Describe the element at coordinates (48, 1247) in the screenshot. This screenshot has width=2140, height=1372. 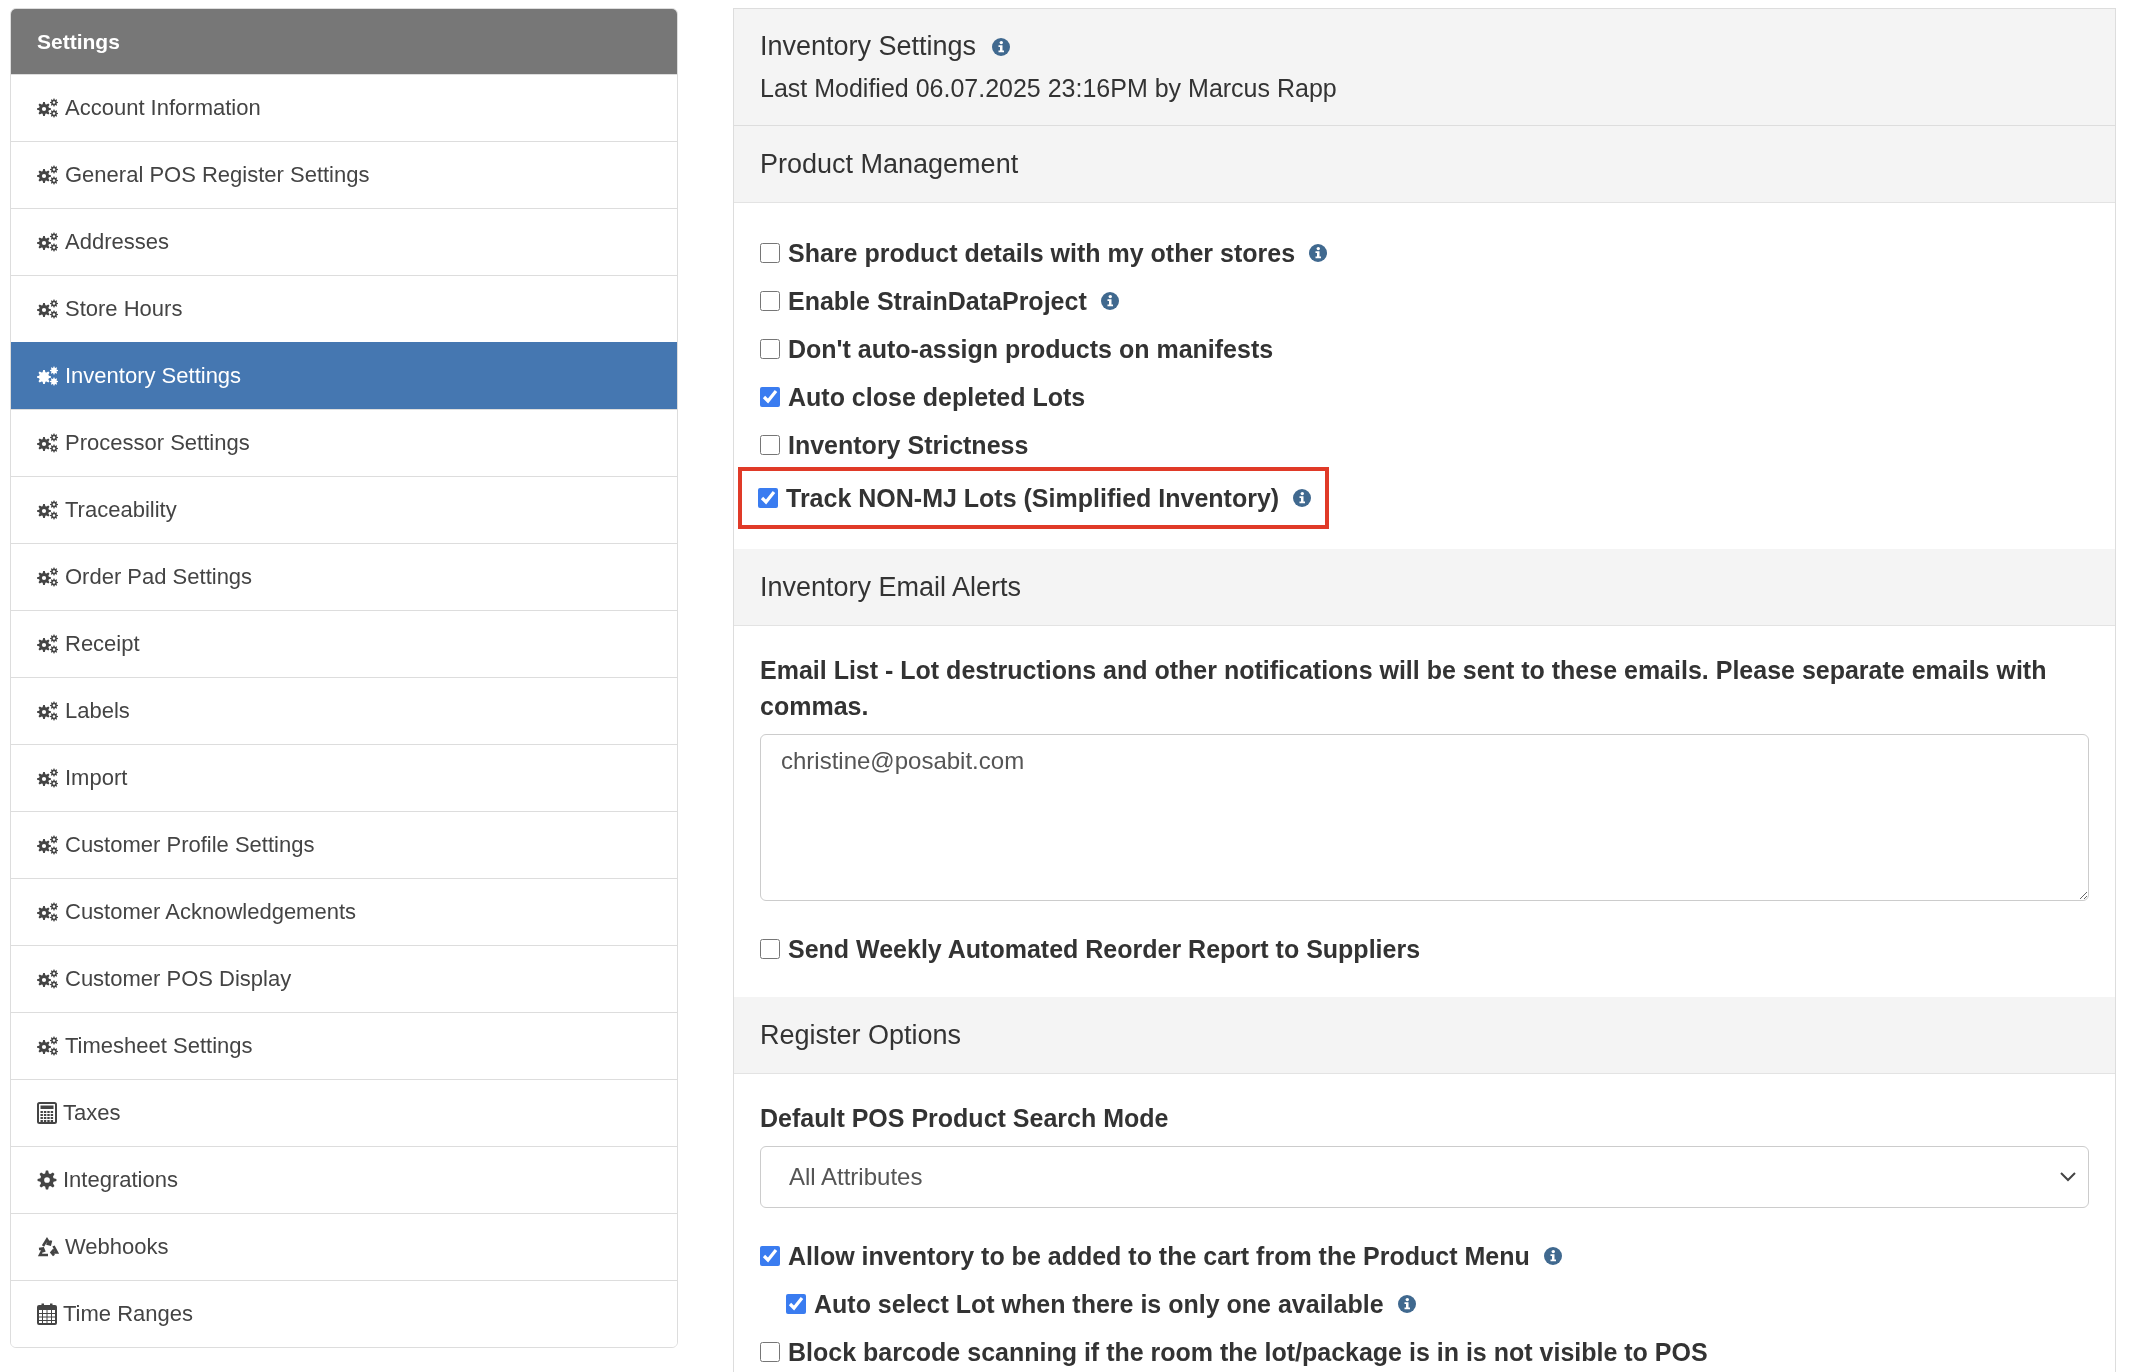
I see `recycle-icon` at that location.